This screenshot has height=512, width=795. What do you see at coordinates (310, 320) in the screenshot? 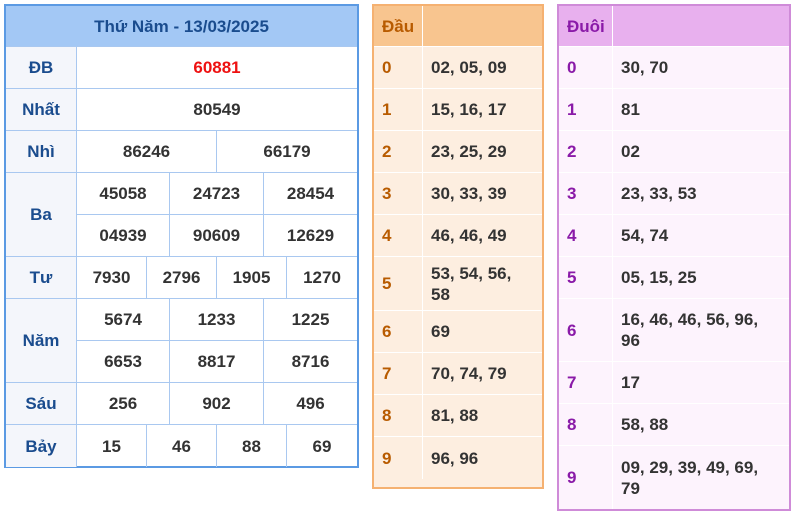
I see `prize-number: 1225` at bounding box center [310, 320].